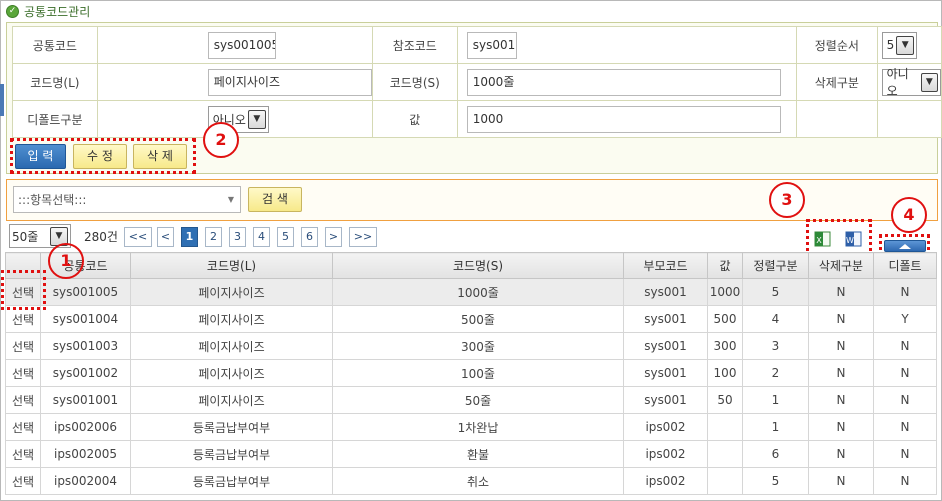  Describe the element at coordinates (189, 237) in the screenshot. I see `page-button-1: 1` at that location.